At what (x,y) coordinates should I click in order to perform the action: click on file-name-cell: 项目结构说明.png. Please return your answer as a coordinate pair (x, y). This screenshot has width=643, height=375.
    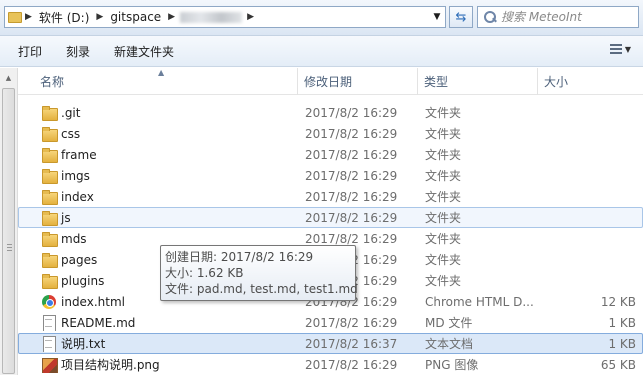
    Looking at the image, I should click on (159, 364).